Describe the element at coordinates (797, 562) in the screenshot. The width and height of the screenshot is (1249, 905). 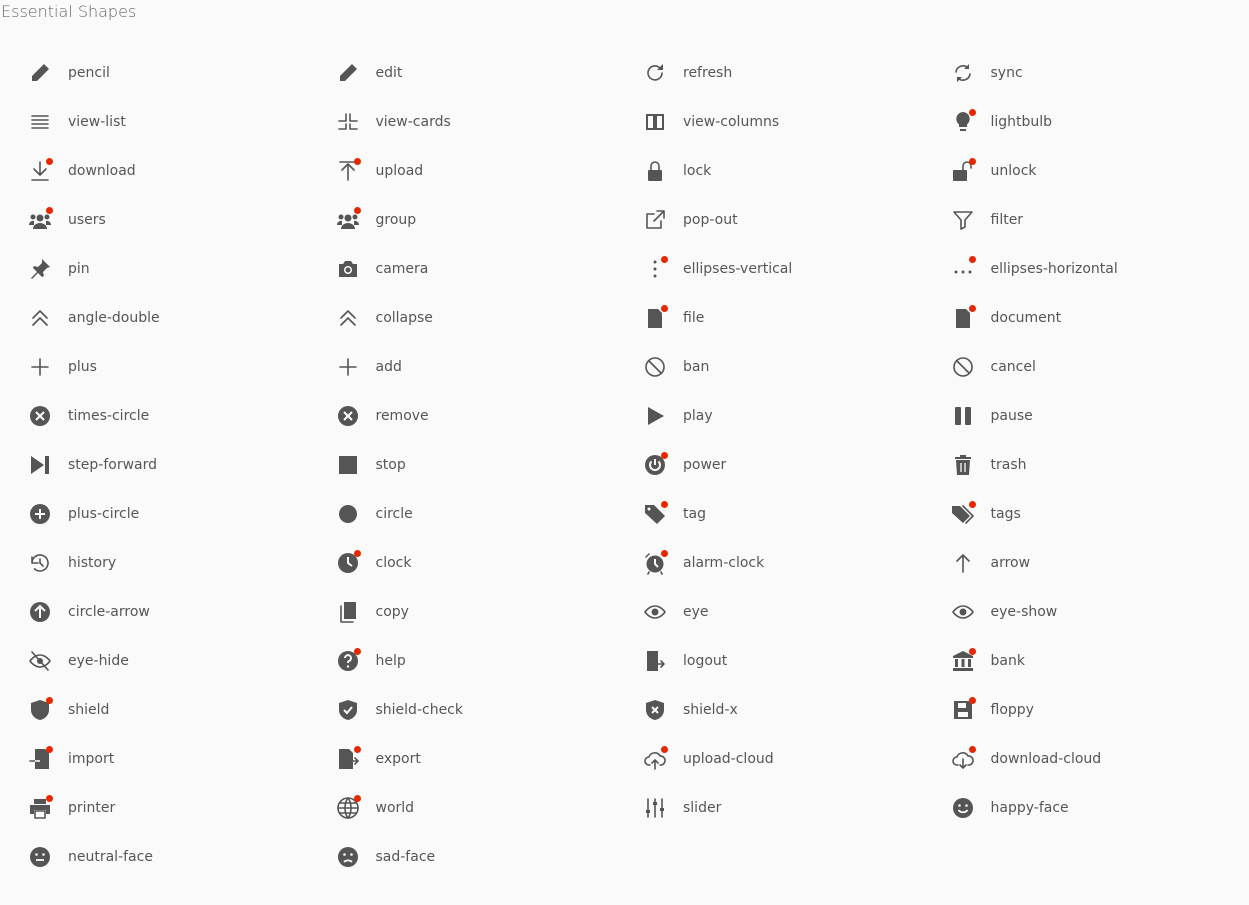
I see `icon-item-alarm-clock: alarm-clock` at that location.